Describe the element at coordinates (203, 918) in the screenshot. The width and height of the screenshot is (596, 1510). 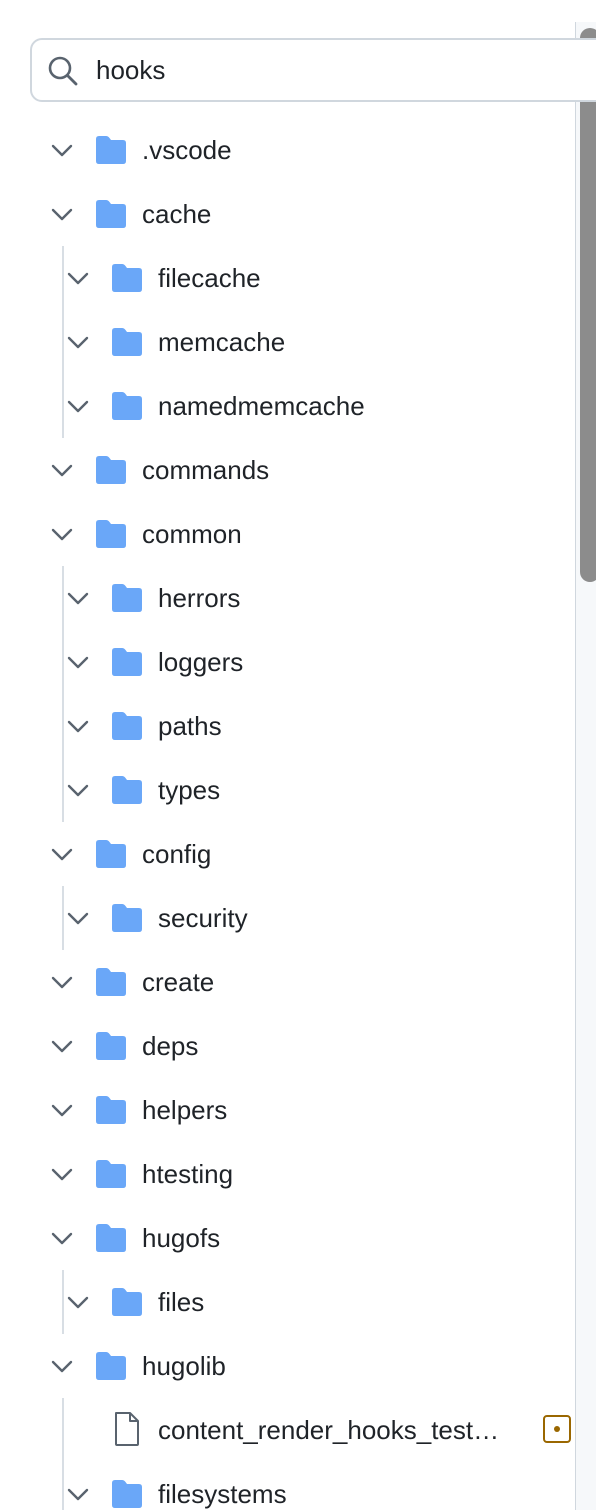
I see `folder-name: security` at that location.